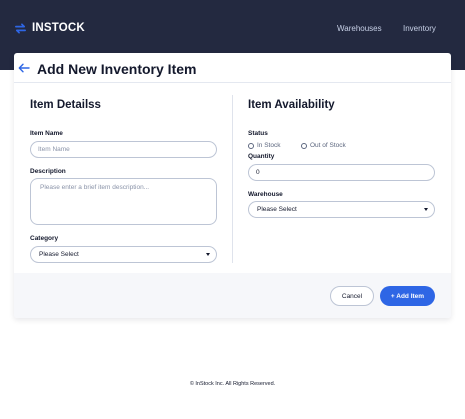 The width and height of the screenshot is (465, 419). What do you see at coordinates (20, 28) in the screenshot?
I see `swap-arrows-icon` at bounding box center [20, 28].